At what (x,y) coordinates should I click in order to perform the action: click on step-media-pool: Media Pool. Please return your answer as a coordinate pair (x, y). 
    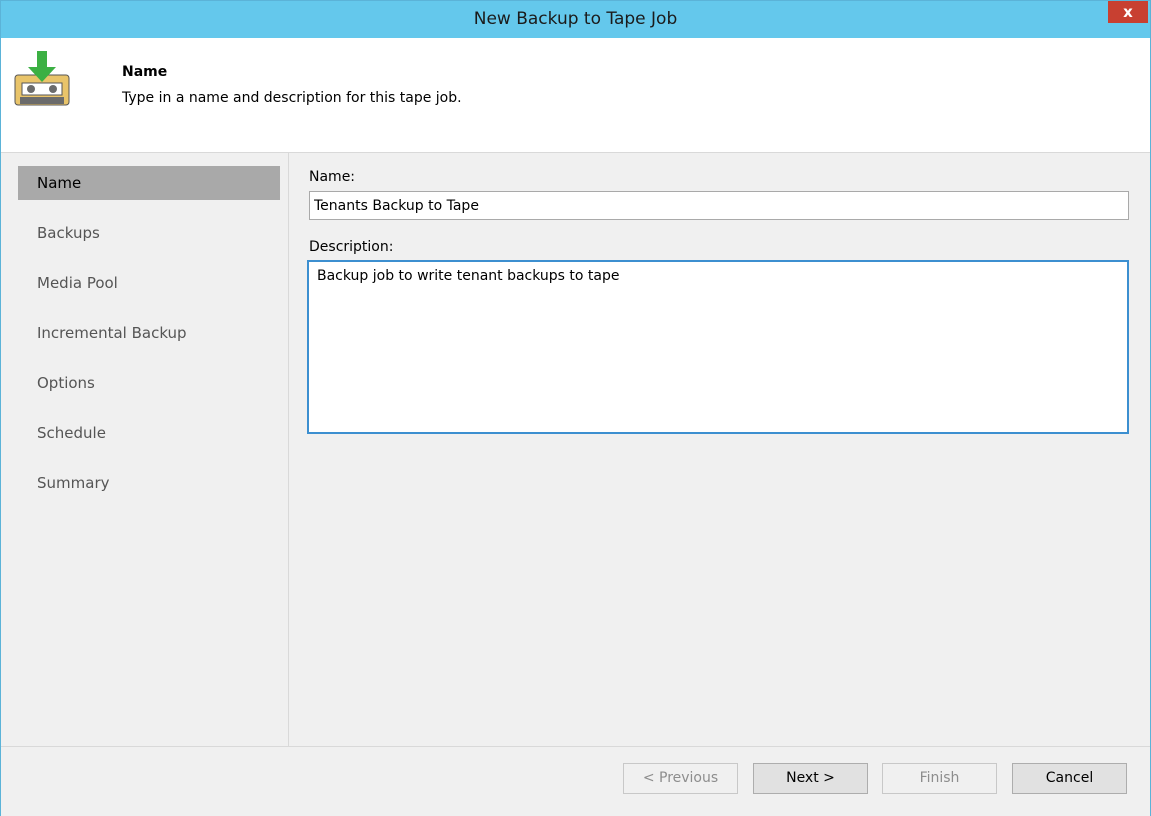
    Looking at the image, I should click on (149, 283).